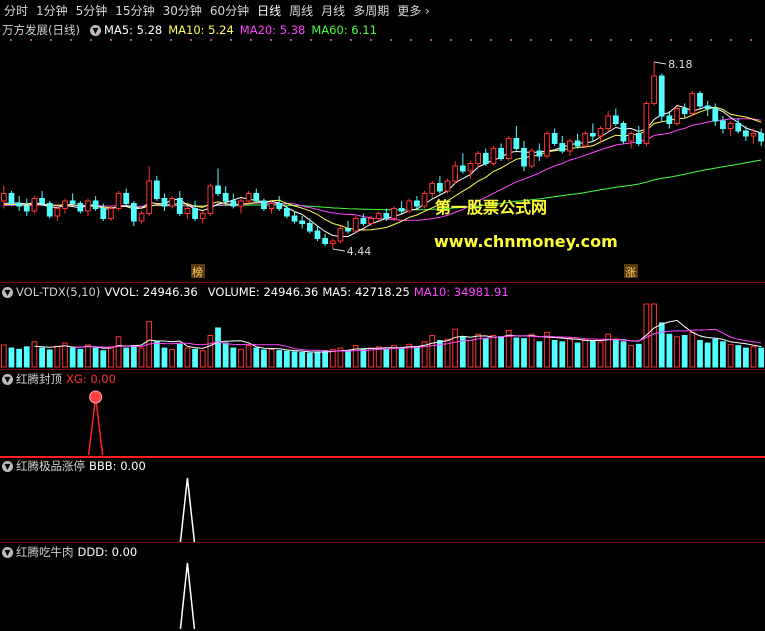 This screenshot has width=765, height=631. What do you see at coordinates (366, 292) in the screenshot?
I see `vol-ma5: MA5: 42718.25` at bounding box center [366, 292].